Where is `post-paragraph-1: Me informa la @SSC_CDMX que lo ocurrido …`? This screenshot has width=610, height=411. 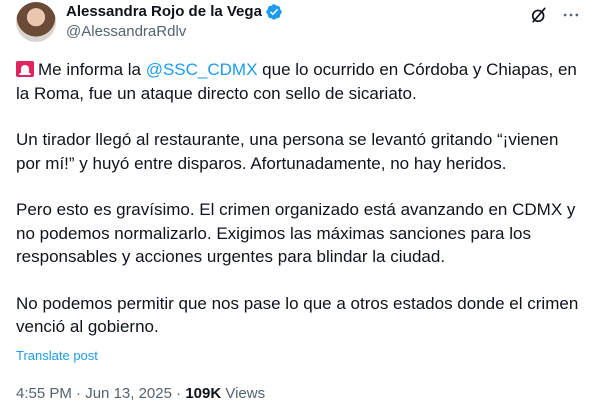 post-paragraph-1: Me informa la @SSC_CDMX que lo ocurrido … is located at coordinates (301, 81).